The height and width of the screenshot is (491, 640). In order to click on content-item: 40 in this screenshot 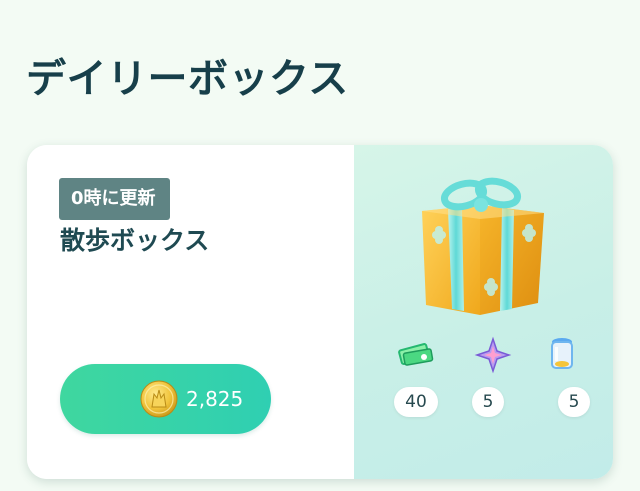, I will do `click(414, 377)`.